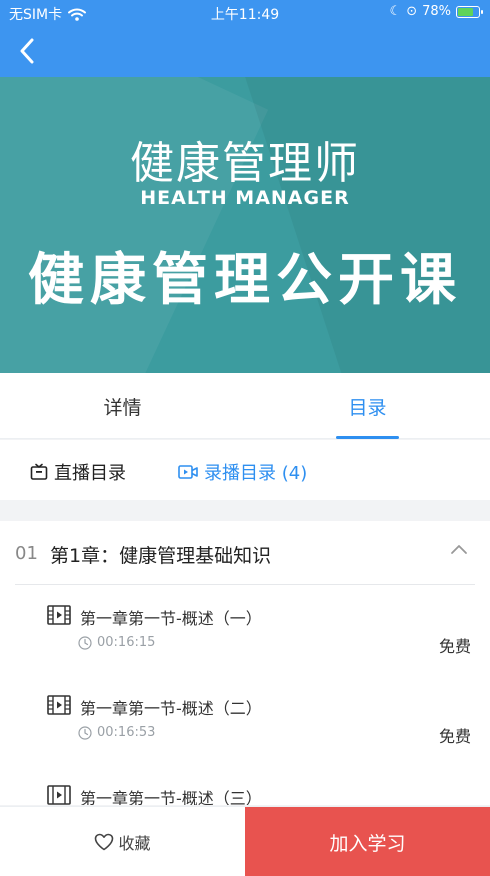  Describe the element at coordinates (171, 618) in the screenshot. I see `lesson-title: 第一章第一节-概述（一）` at that location.